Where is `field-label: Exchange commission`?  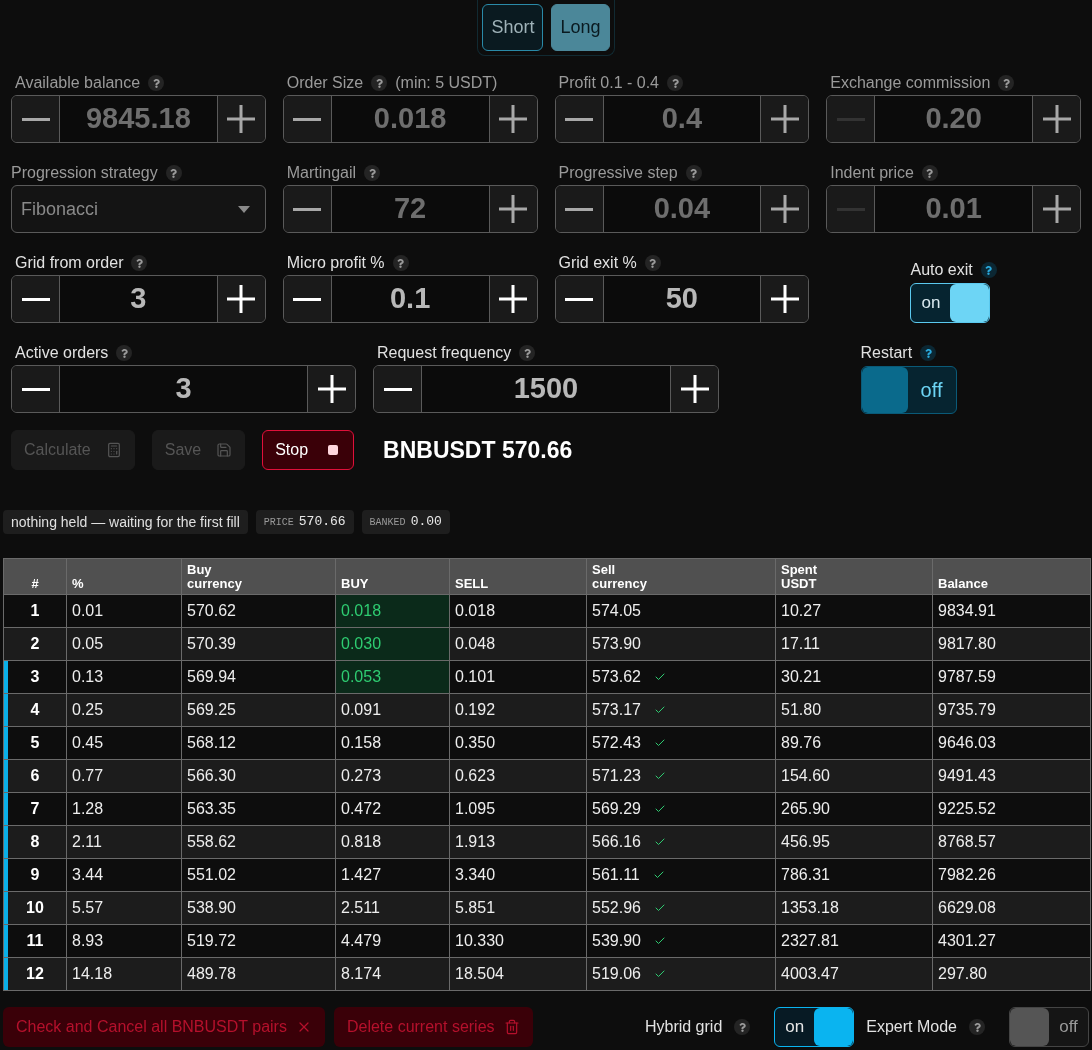 field-label: Exchange commission is located at coordinates (910, 83).